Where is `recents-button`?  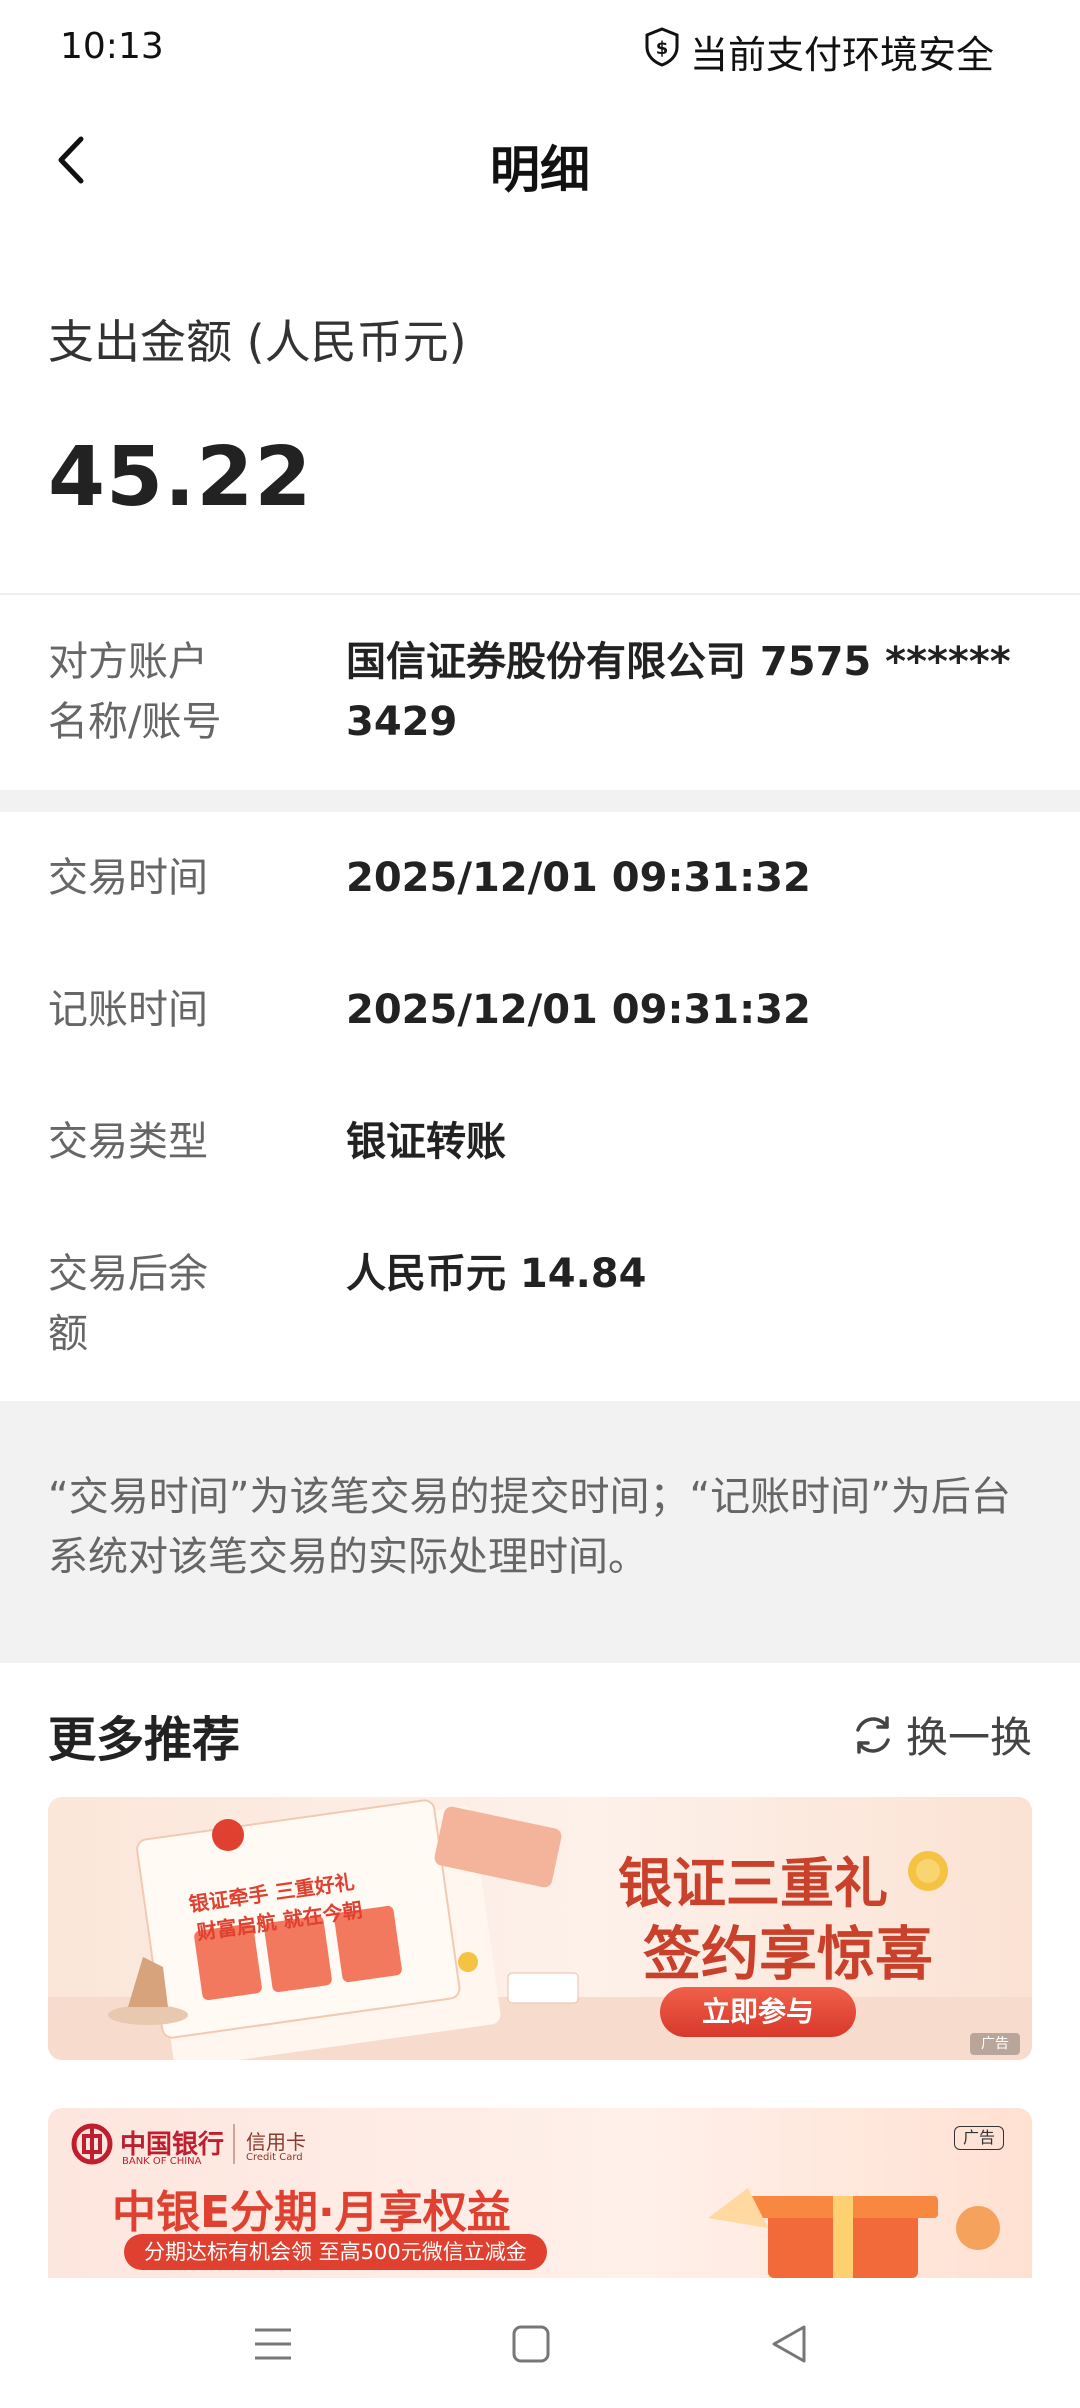
recents-button is located at coordinates (273, 2344).